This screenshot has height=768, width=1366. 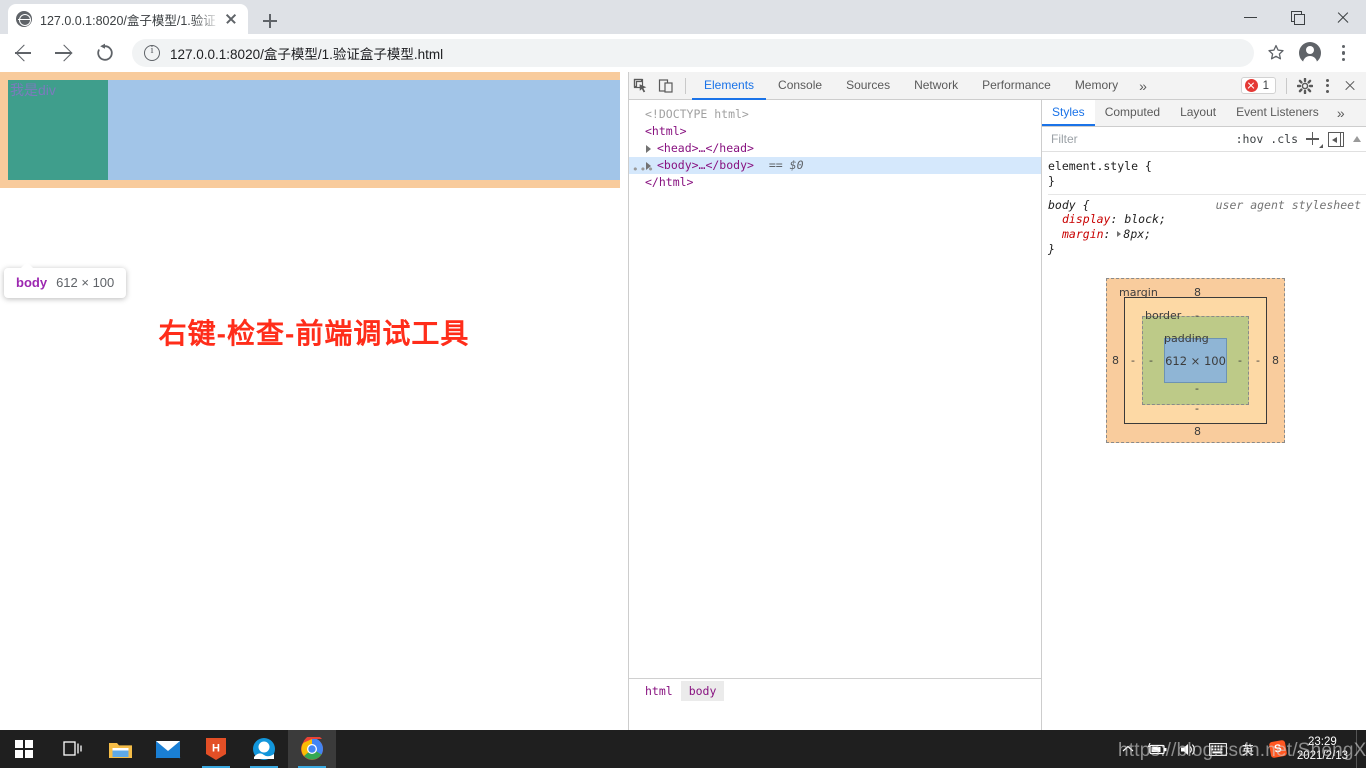 What do you see at coordinates (72, 749) in the screenshot?
I see `task-view-button` at bounding box center [72, 749].